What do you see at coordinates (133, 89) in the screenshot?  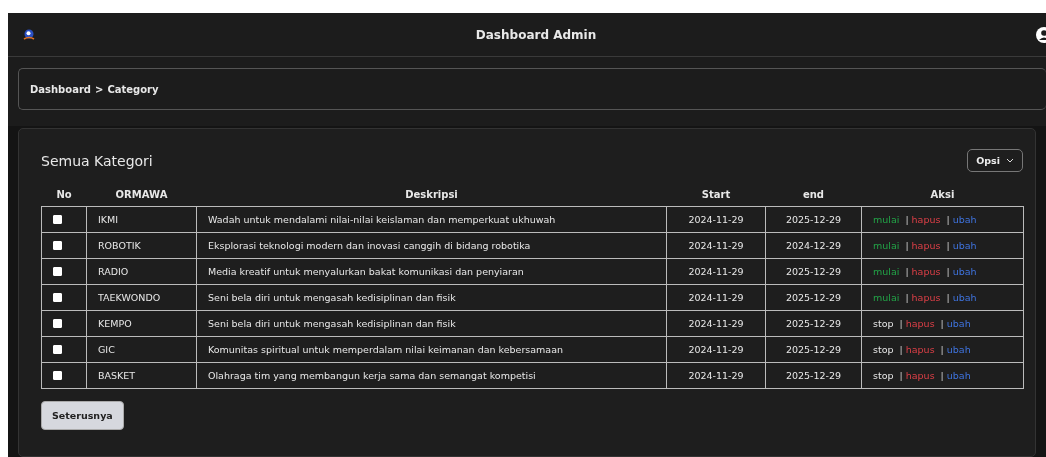 I see `breadcrumb-item: Category` at bounding box center [133, 89].